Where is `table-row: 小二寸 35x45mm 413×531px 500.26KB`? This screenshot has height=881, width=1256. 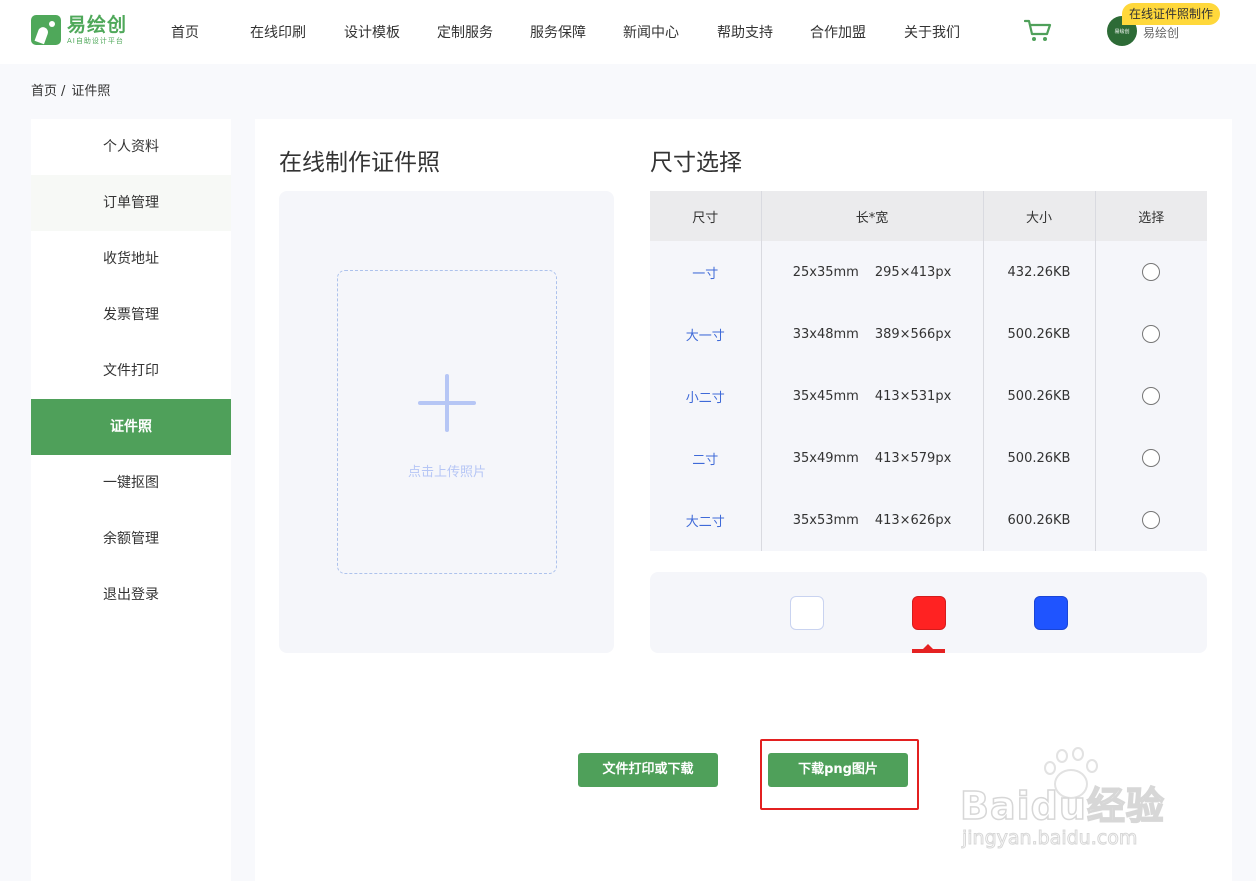 table-row: 小二寸 35x45mm 413×531px 500.26KB is located at coordinates (928, 396).